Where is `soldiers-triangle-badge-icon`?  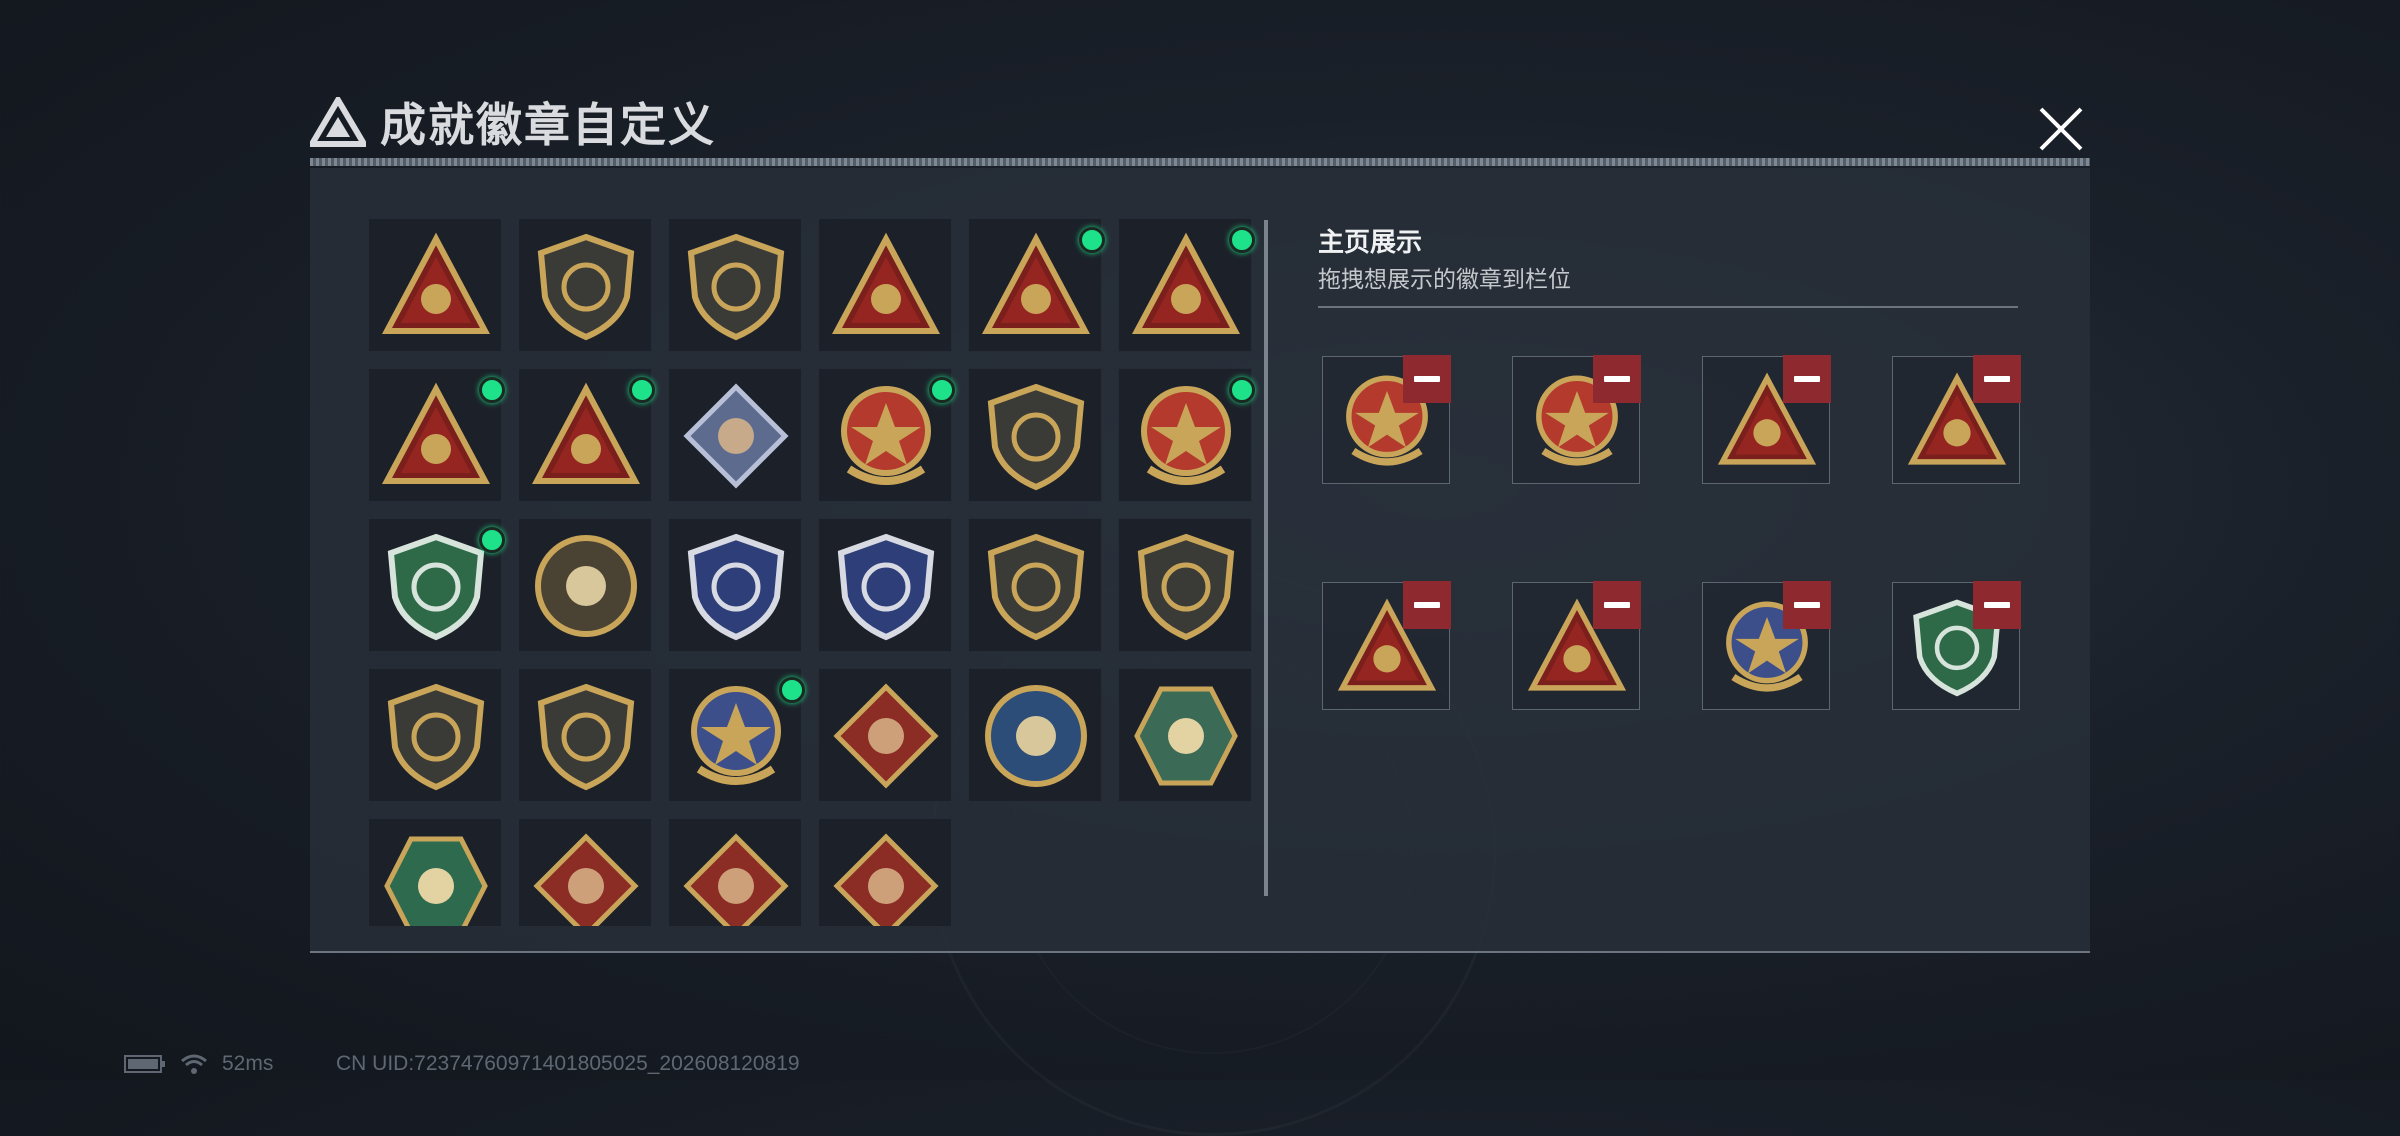 soldiers-triangle-badge-icon is located at coordinates (586, 433).